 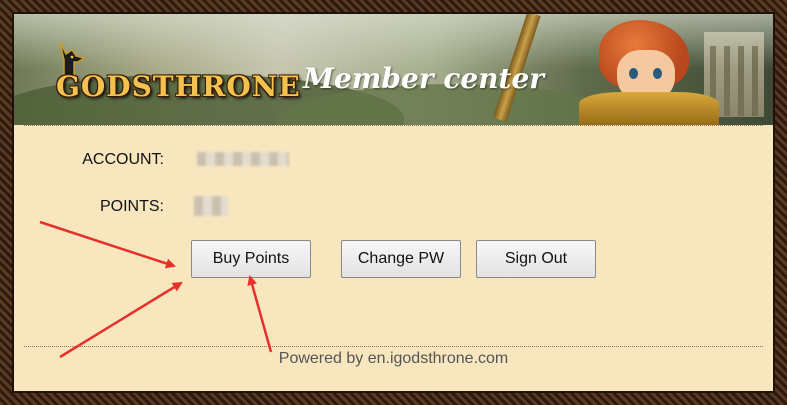 What do you see at coordinates (536, 259) in the screenshot?
I see `sign-out-button: Sign Out` at bounding box center [536, 259].